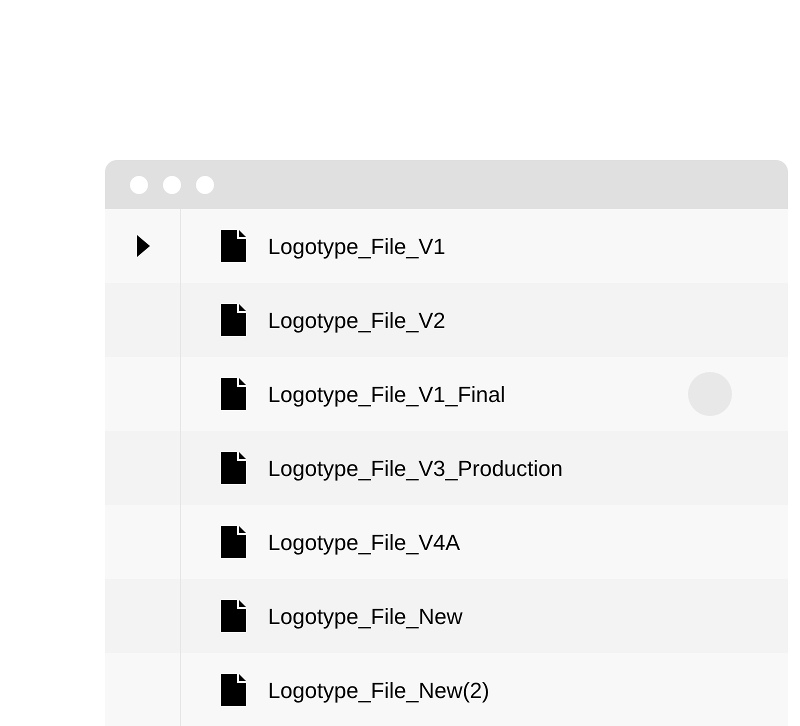 The height and width of the screenshot is (726, 800). Describe the element at coordinates (379, 690) in the screenshot. I see `file-name: Logotype_File_New(2)` at that location.